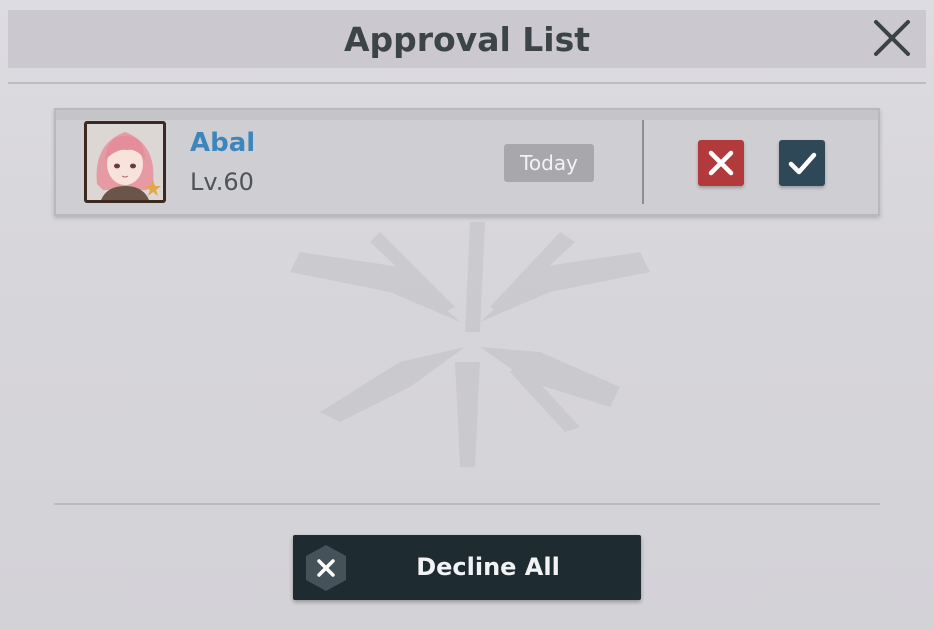 The width and height of the screenshot is (934, 630). I want to click on card-divider, so click(643, 162).